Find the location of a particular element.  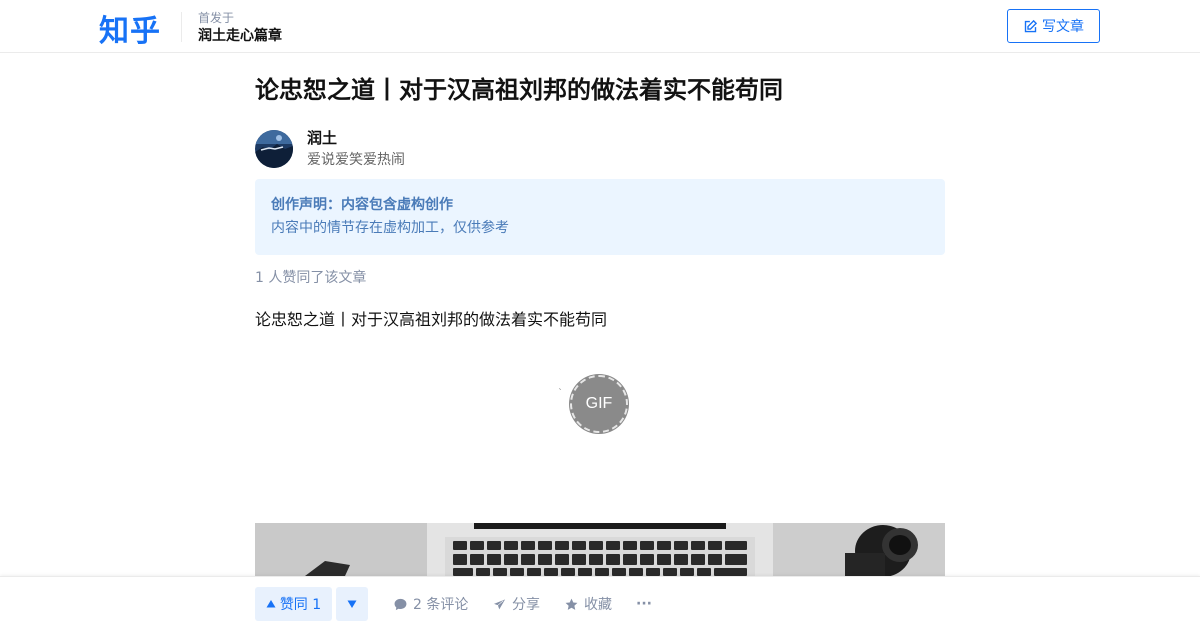

triangle-up-icon is located at coordinates (271, 604).